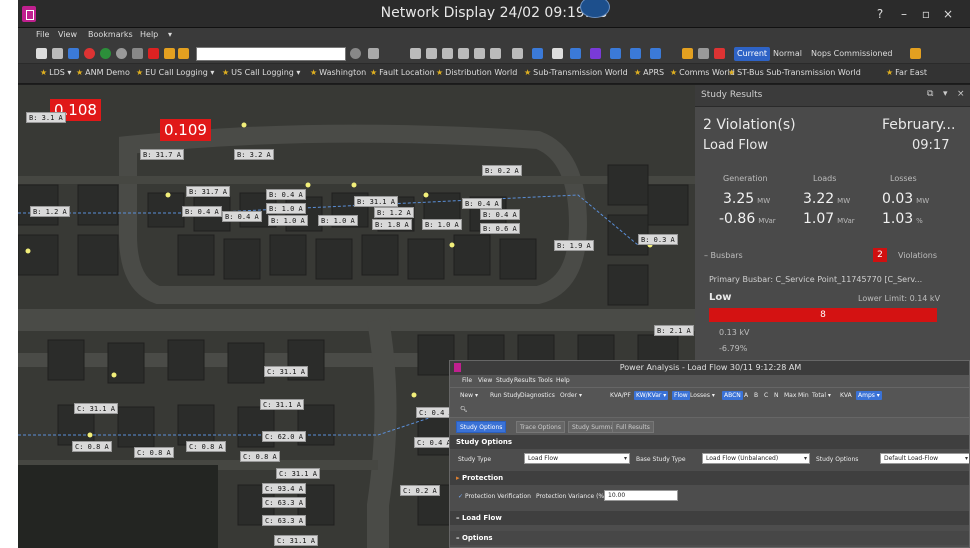  Describe the element at coordinates (254, 154) in the screenshot. I see `current-label: B: 3.2 A` at that location.